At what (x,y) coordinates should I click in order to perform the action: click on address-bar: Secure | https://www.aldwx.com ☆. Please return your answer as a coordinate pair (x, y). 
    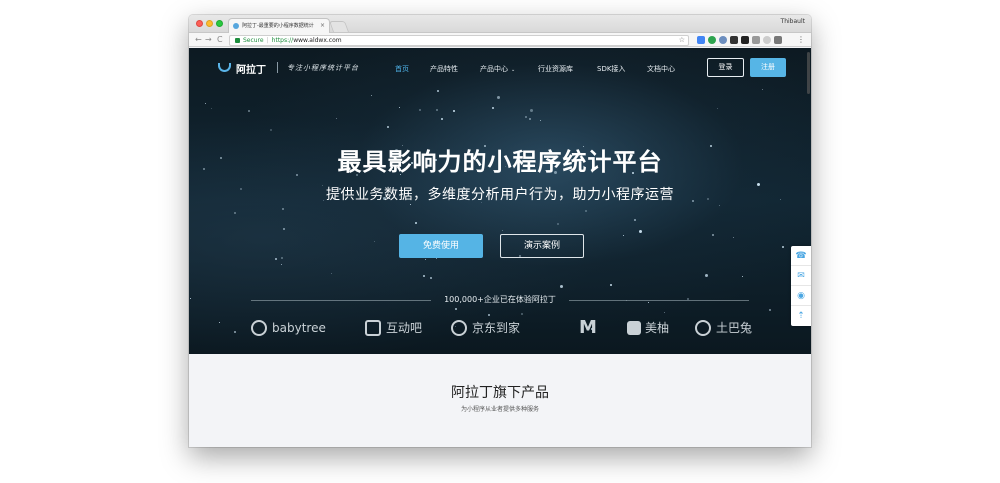
    Looking at the image, I should click on (459, 40).